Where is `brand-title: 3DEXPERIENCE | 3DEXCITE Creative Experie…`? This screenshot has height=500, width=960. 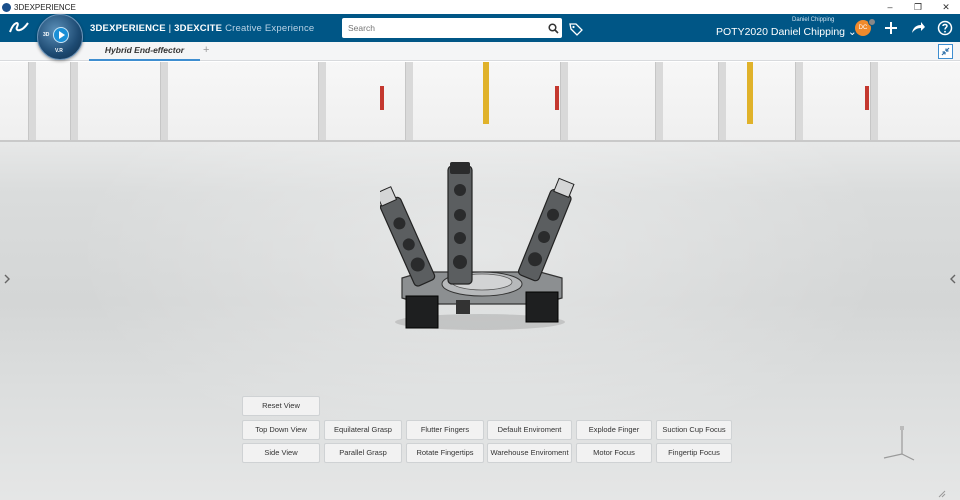
brand-title: 3DEXPERIENCE | 3DEXCITE Creative Experie… is located at coordinates (202, 28).